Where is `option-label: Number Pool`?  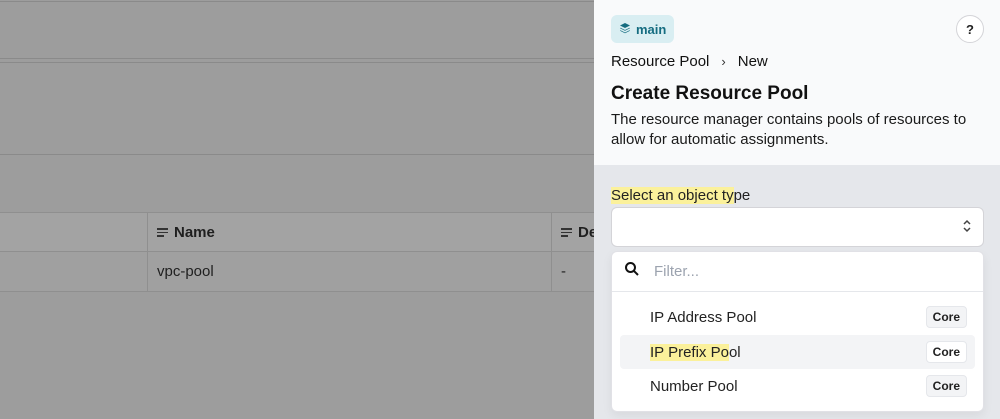
option-label: Number Pool is located at coordinates (694, 386).